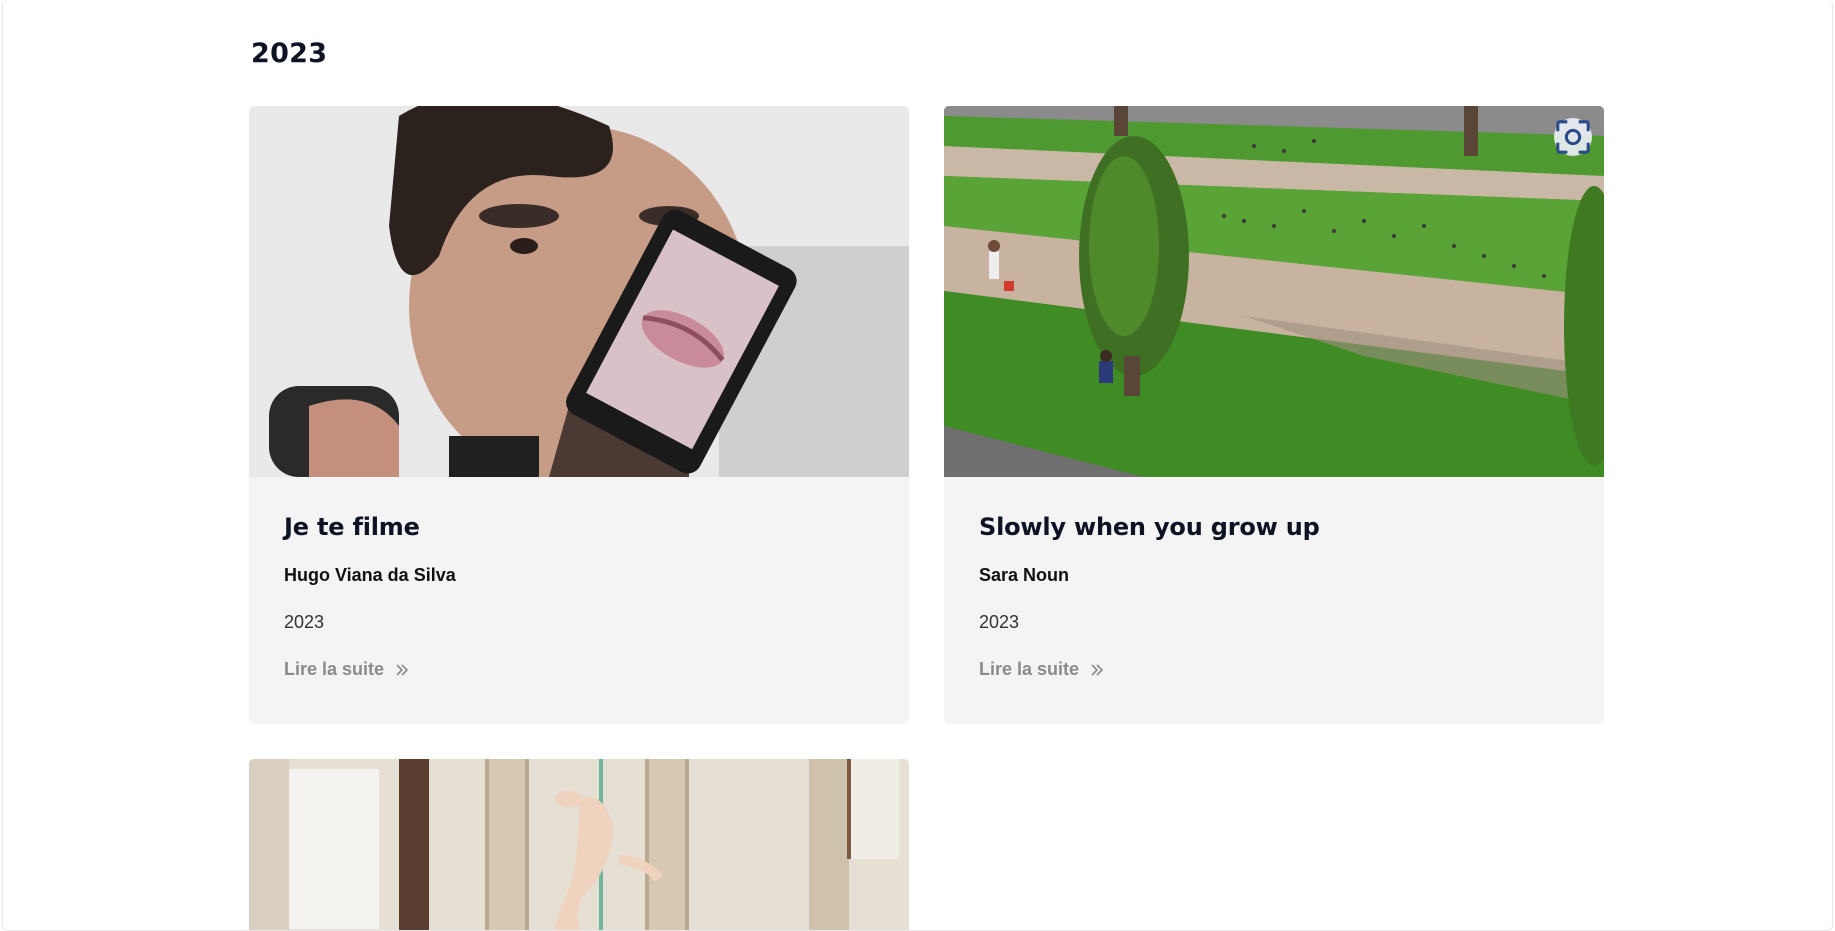  I want to click on portrait-camera-photo, so click(579, 291).